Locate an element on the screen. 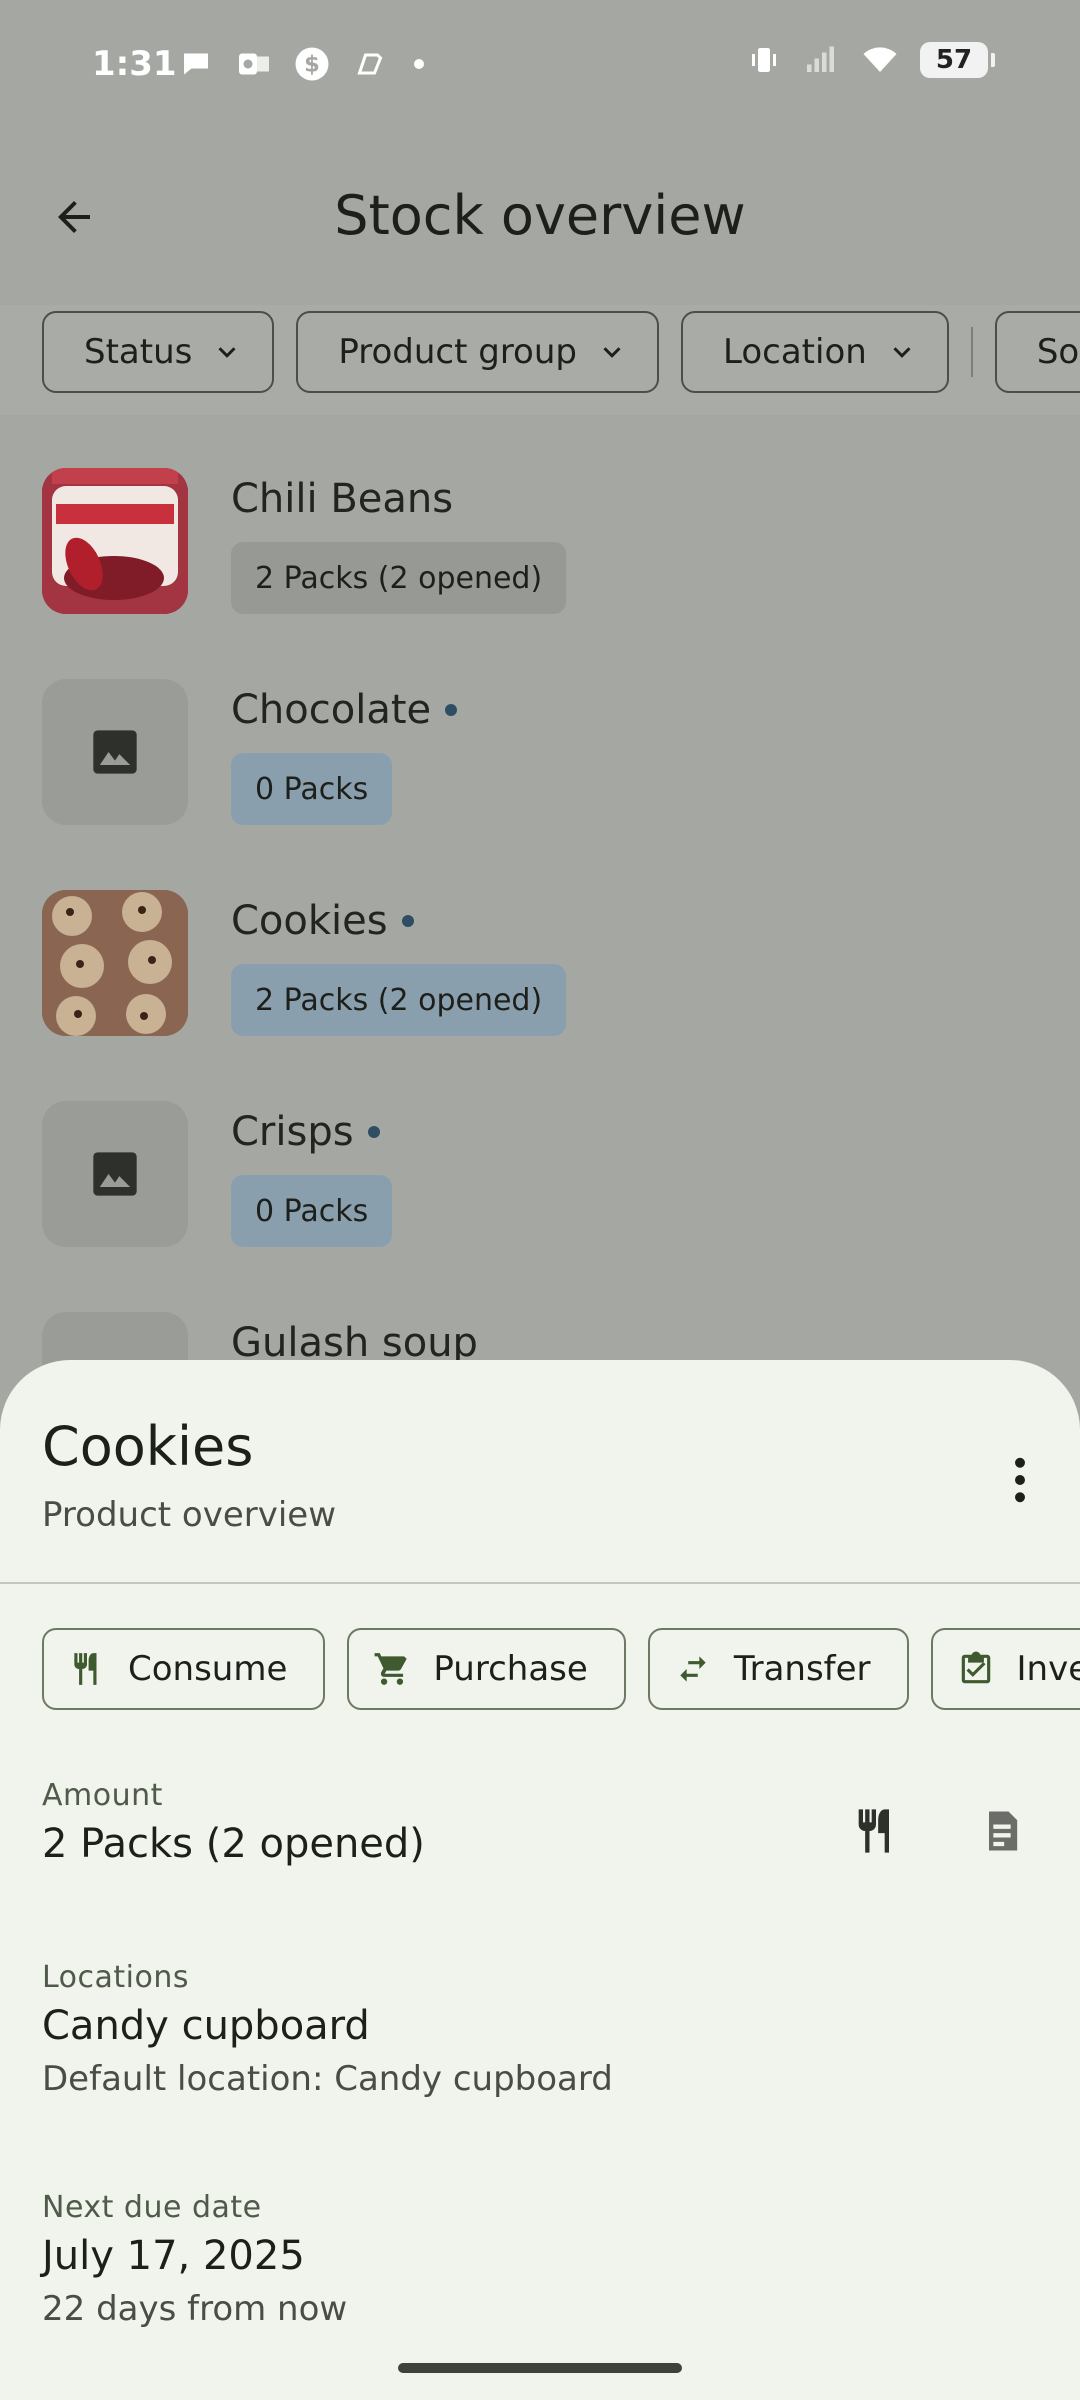 The width and height of the screenshot is (1080, 2400). action-chips: Consume Purchase Transfer Inventory is located at coordinates (561, 1669).